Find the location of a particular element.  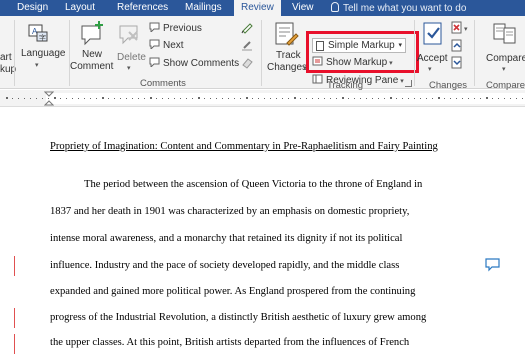

tell-me-search: Tell me what you want to do is located at coordinates (398, 8).